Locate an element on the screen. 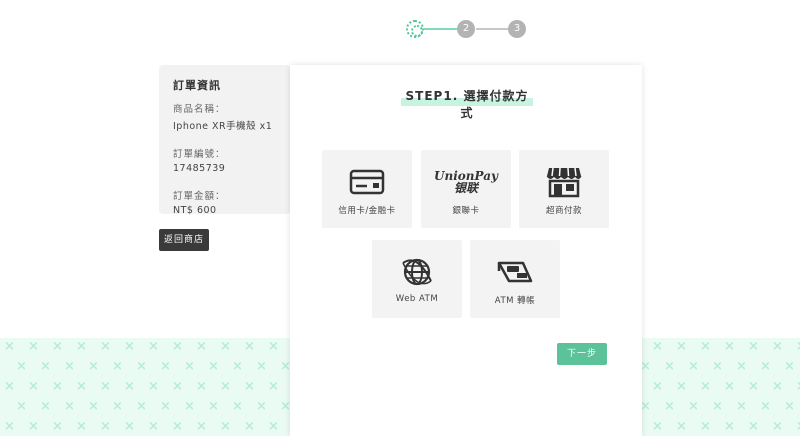 The width and height of the screenshot is (800, 436). atm-transfer-icon is located at coordinates (515, 272).